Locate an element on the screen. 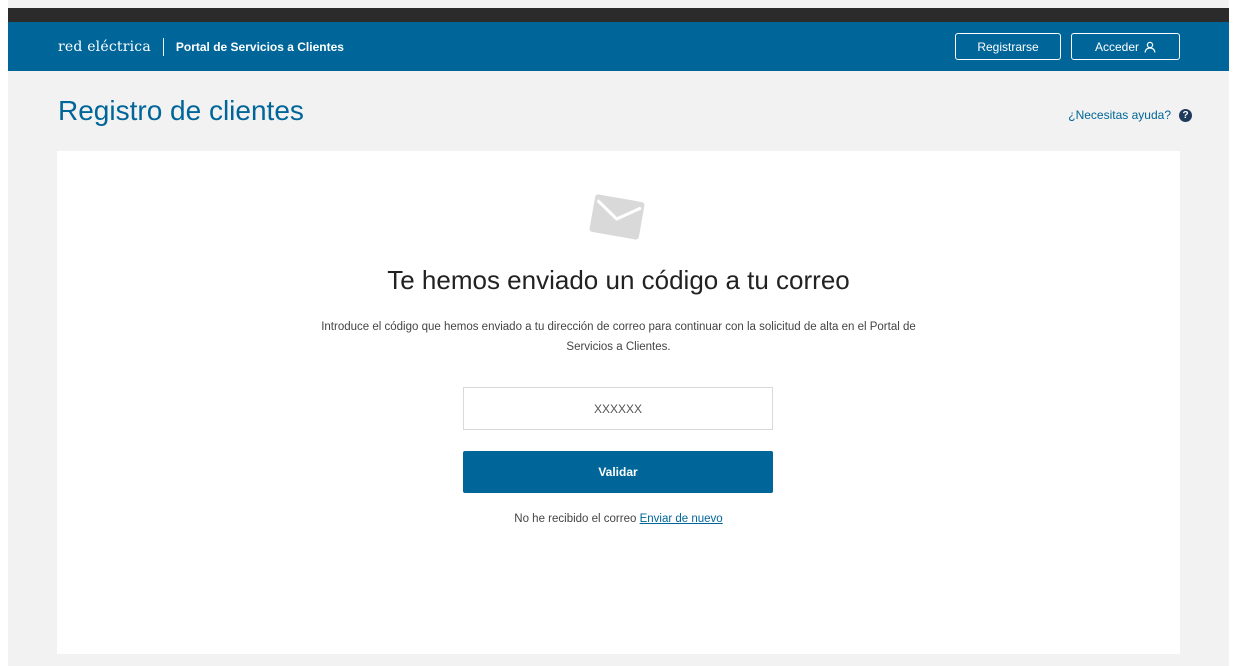 This screenshot has width=1237, height=666. question-circle-icon: ? is located at coordinates (1185, 115).